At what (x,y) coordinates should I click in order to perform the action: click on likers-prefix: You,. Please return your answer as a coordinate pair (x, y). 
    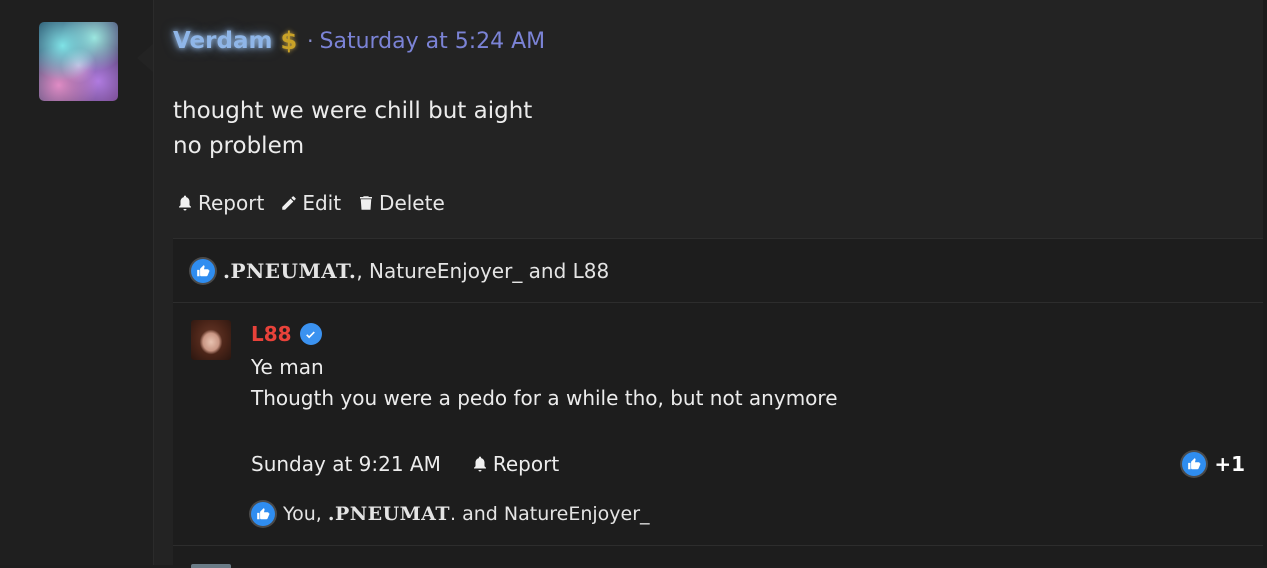
    Looking at the image, I should click on (305, 514).